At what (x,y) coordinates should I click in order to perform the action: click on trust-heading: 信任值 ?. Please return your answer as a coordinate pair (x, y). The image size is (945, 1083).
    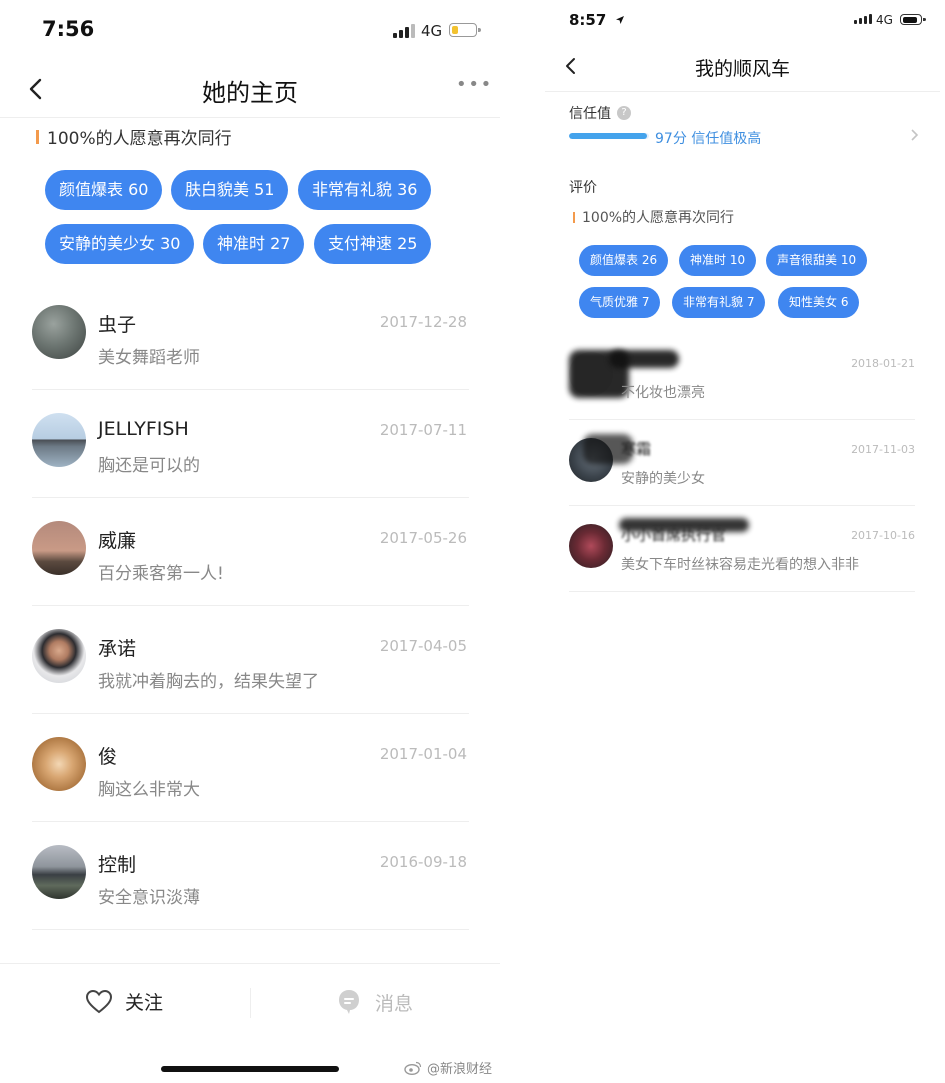
    Looking at the image, I should click on (600, 113).